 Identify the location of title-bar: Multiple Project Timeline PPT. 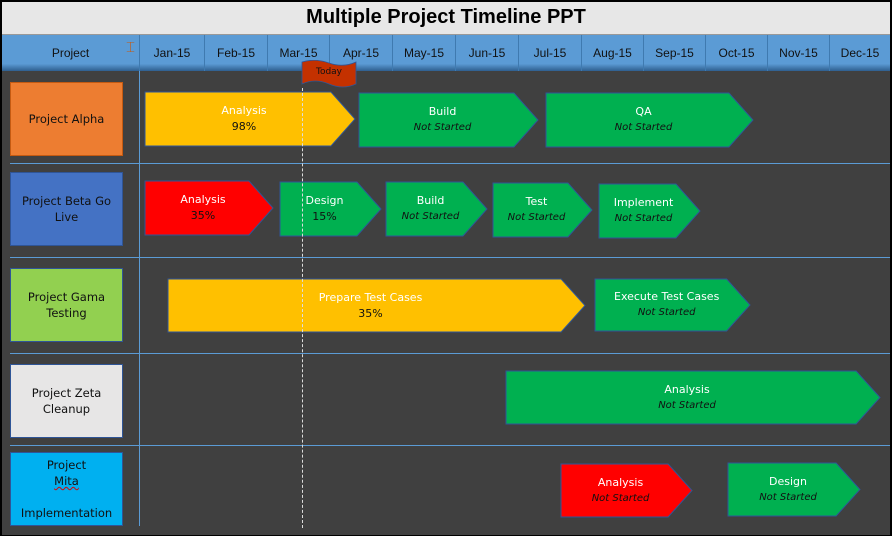
(446, 18).